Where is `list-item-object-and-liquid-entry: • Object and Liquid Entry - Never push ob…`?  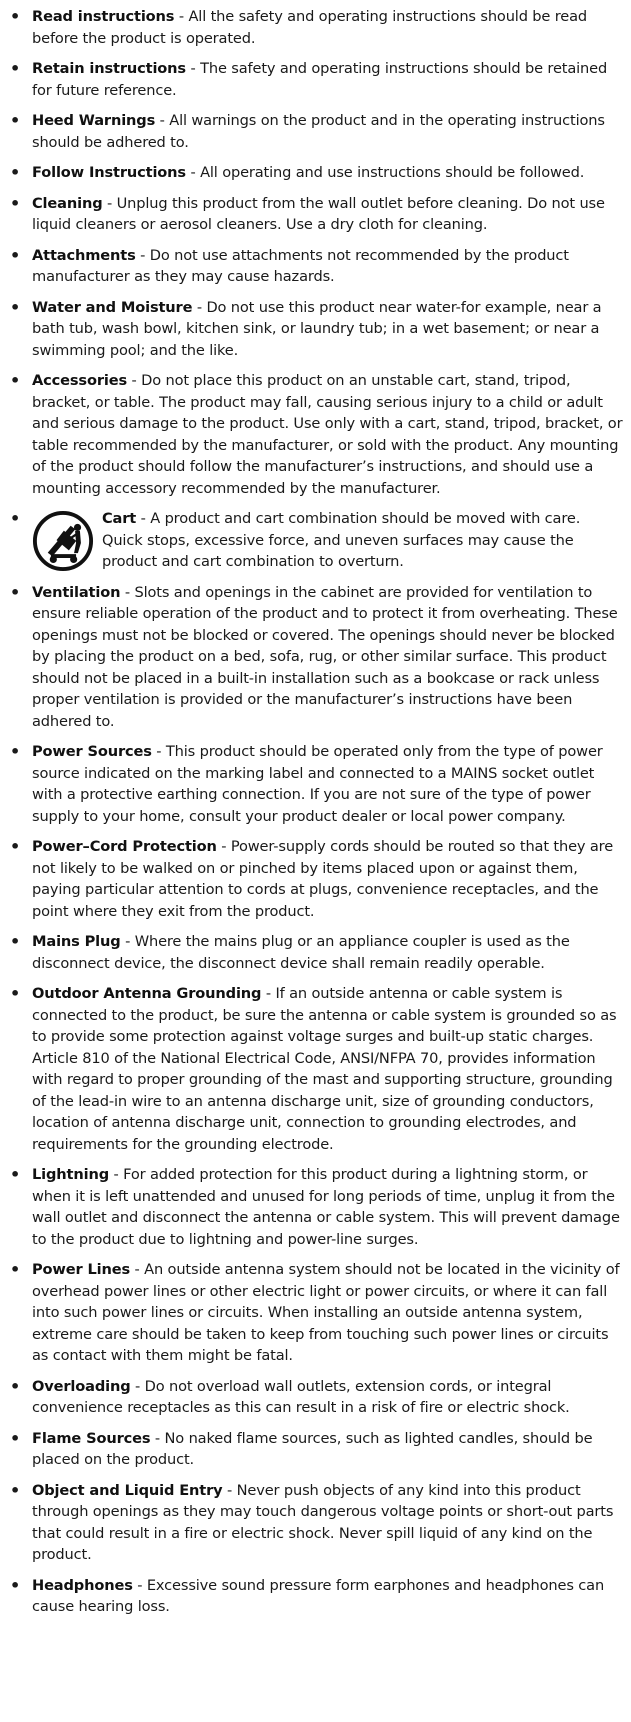 list-item-object-and-liquid-entry: • Object and Liquid Entry - Never push ob… is located at coordinates (315, 1523).